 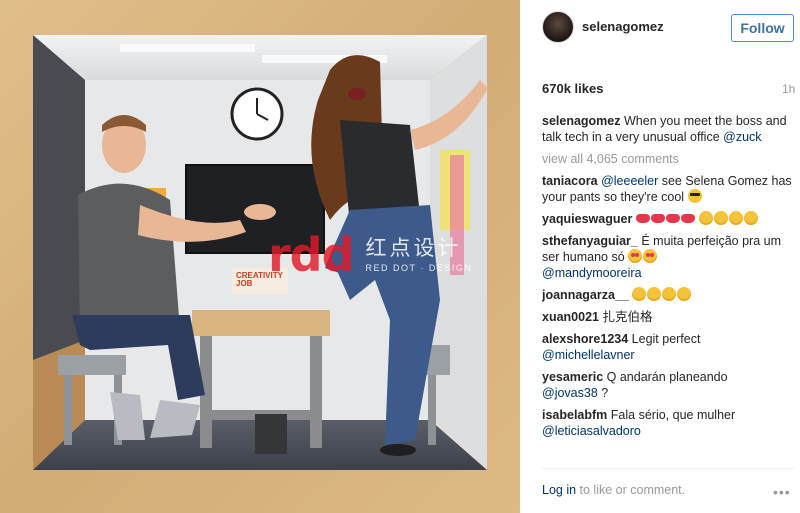 What do you see at coordinates (664, 339) in the screenshot?
I see `comment-text: Legit perfect` at bounding box center [664, 339].